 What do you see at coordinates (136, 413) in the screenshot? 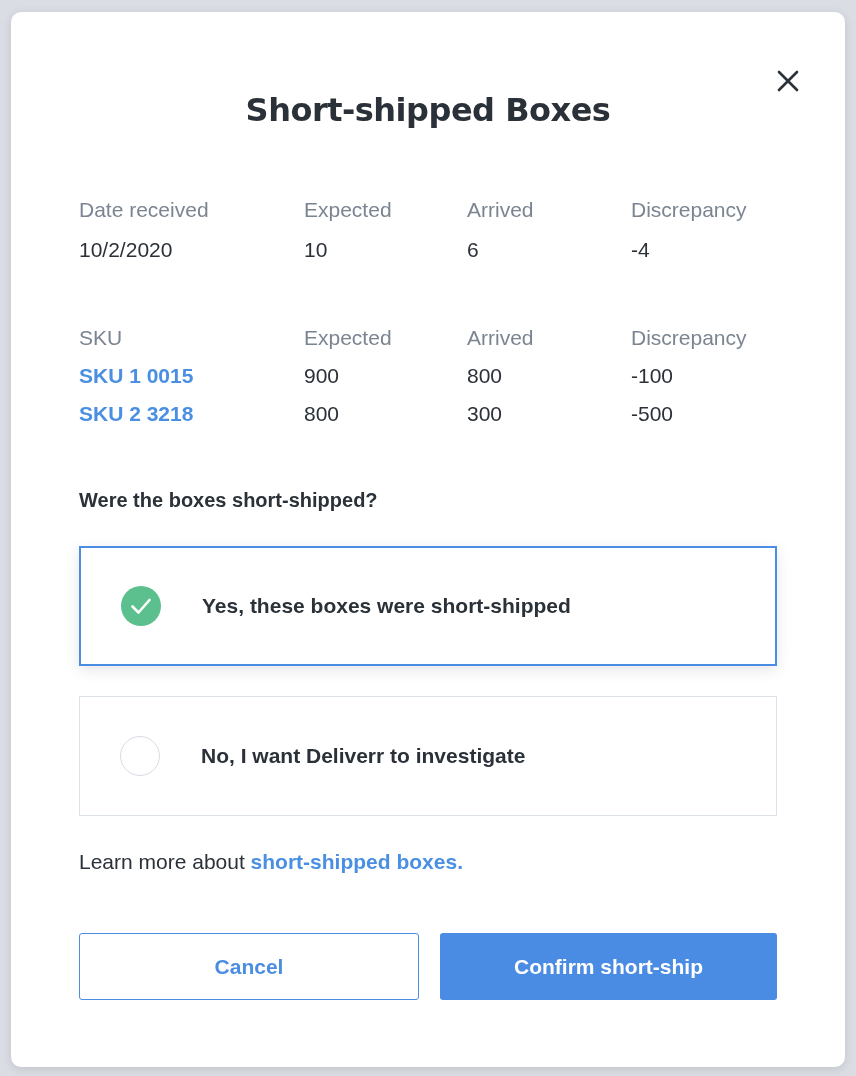
I see `sku-link: SKU 2 3218` at bounding box center [136, 413].